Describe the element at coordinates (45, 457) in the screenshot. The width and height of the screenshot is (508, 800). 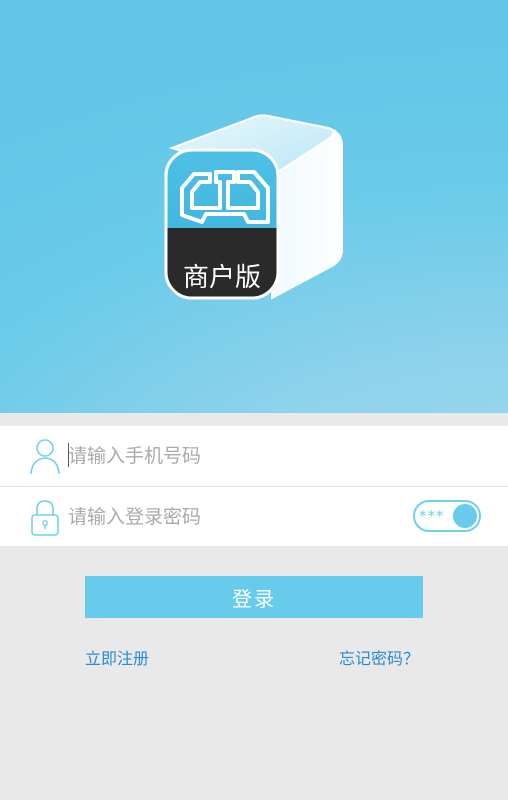
I see `user-icon` at that location.